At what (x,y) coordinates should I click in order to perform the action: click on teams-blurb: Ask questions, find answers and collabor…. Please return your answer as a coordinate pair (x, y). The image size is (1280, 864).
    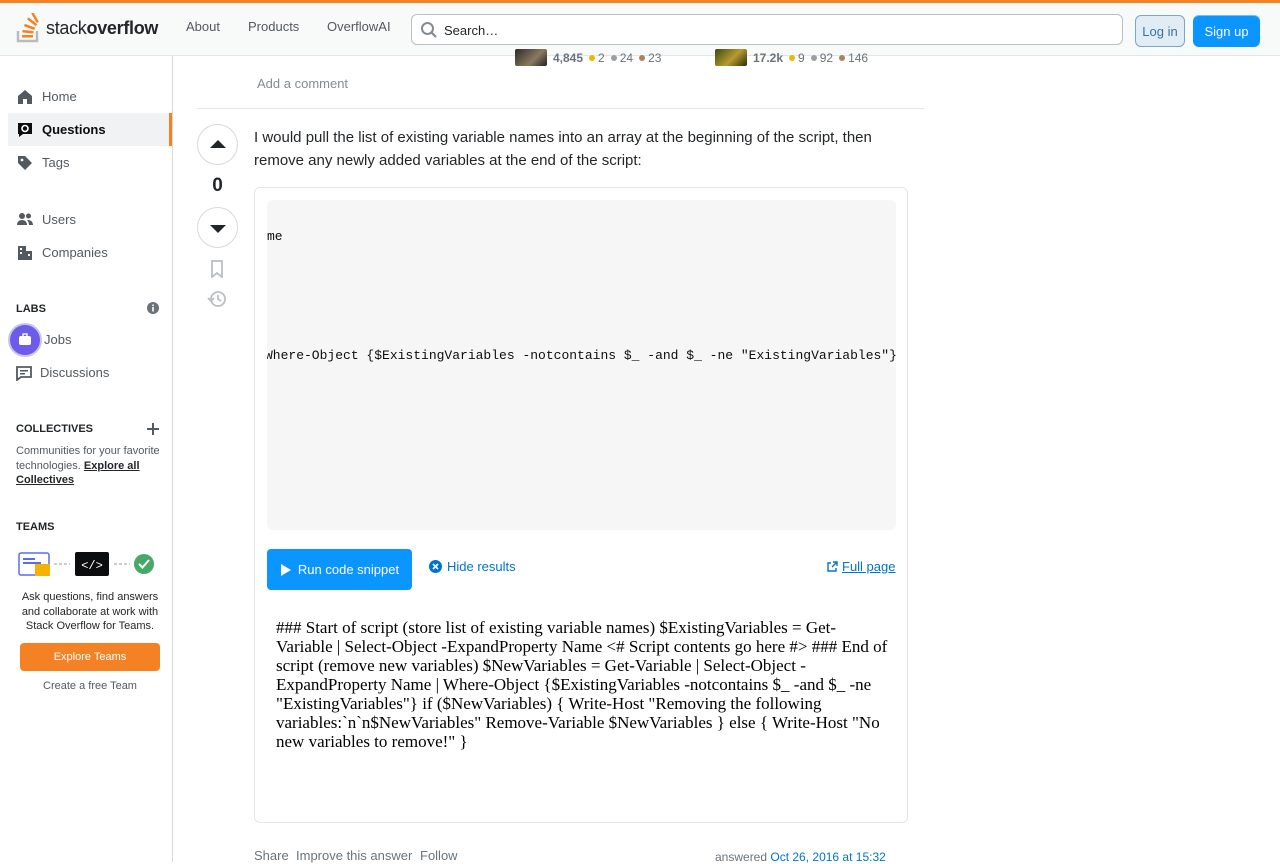
    Looking at the image, I should click on (90, 611).